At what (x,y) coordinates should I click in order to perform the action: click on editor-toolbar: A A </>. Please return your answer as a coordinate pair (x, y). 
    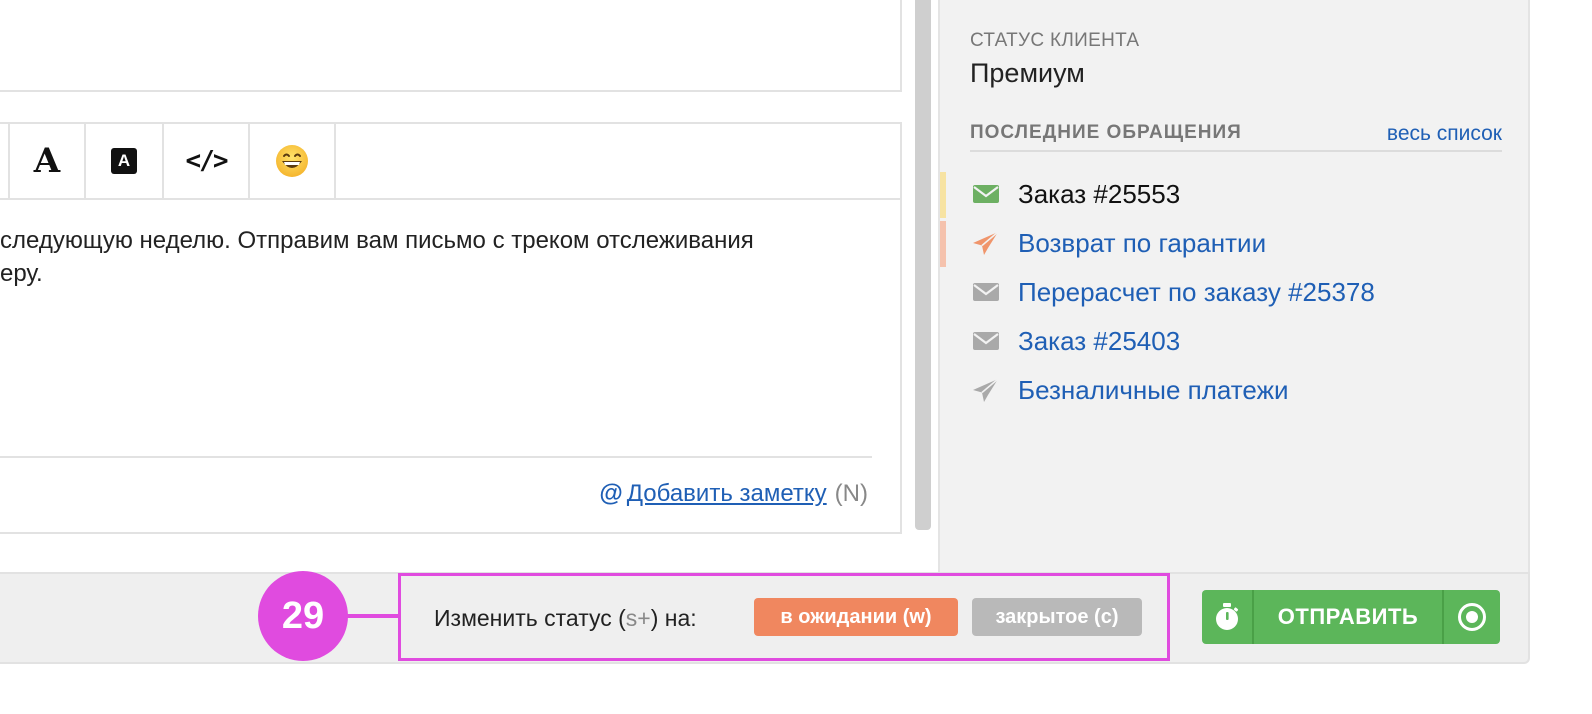
    Looking at the image, I should click on (450, 162).